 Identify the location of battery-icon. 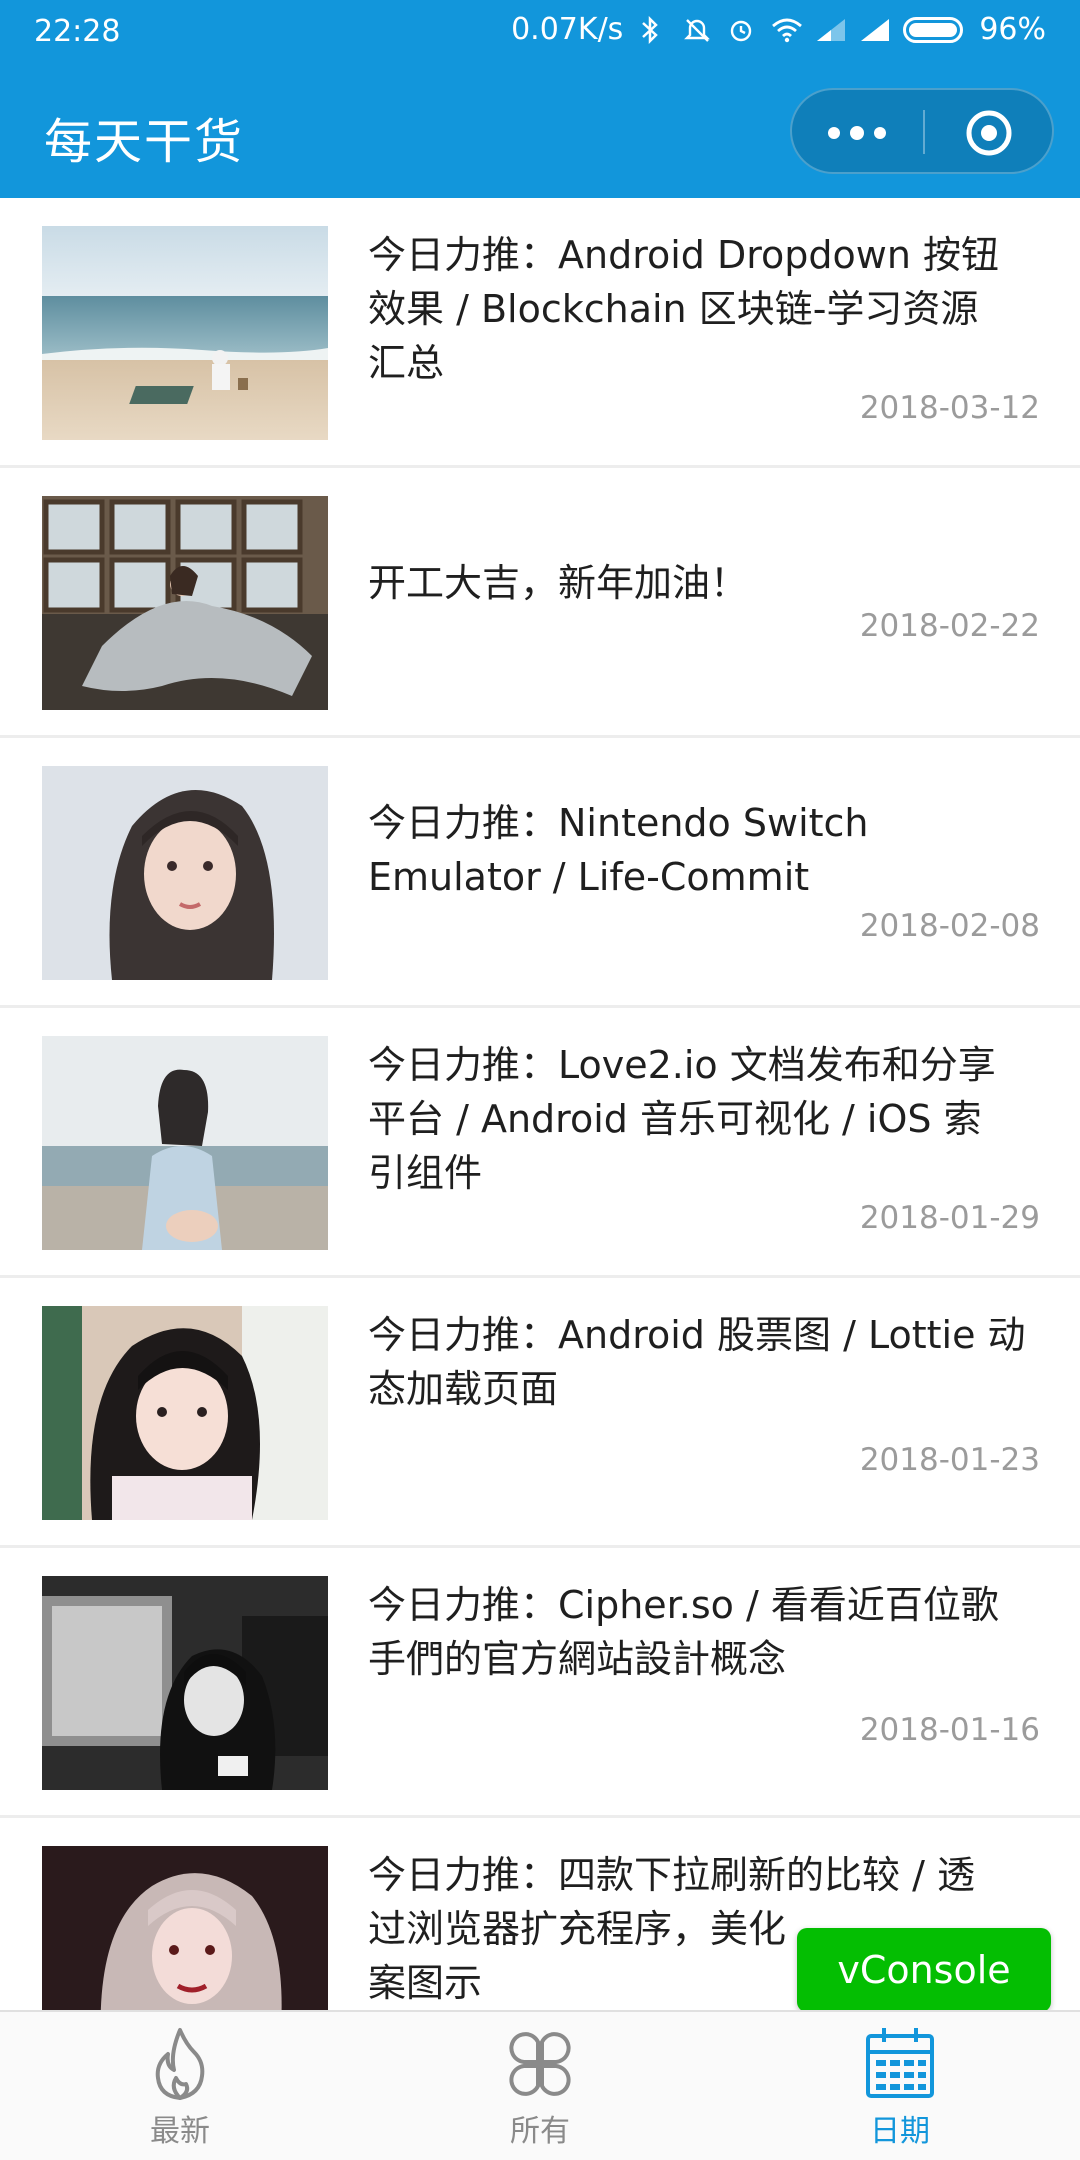
(933, 29).